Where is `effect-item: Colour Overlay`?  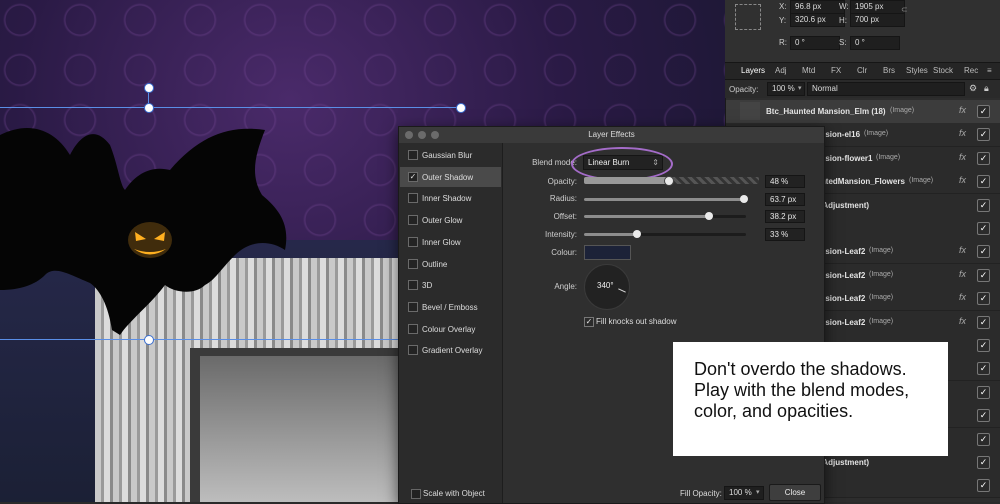 effect-item: Colour Overlay is located at coordinates (450, 329).